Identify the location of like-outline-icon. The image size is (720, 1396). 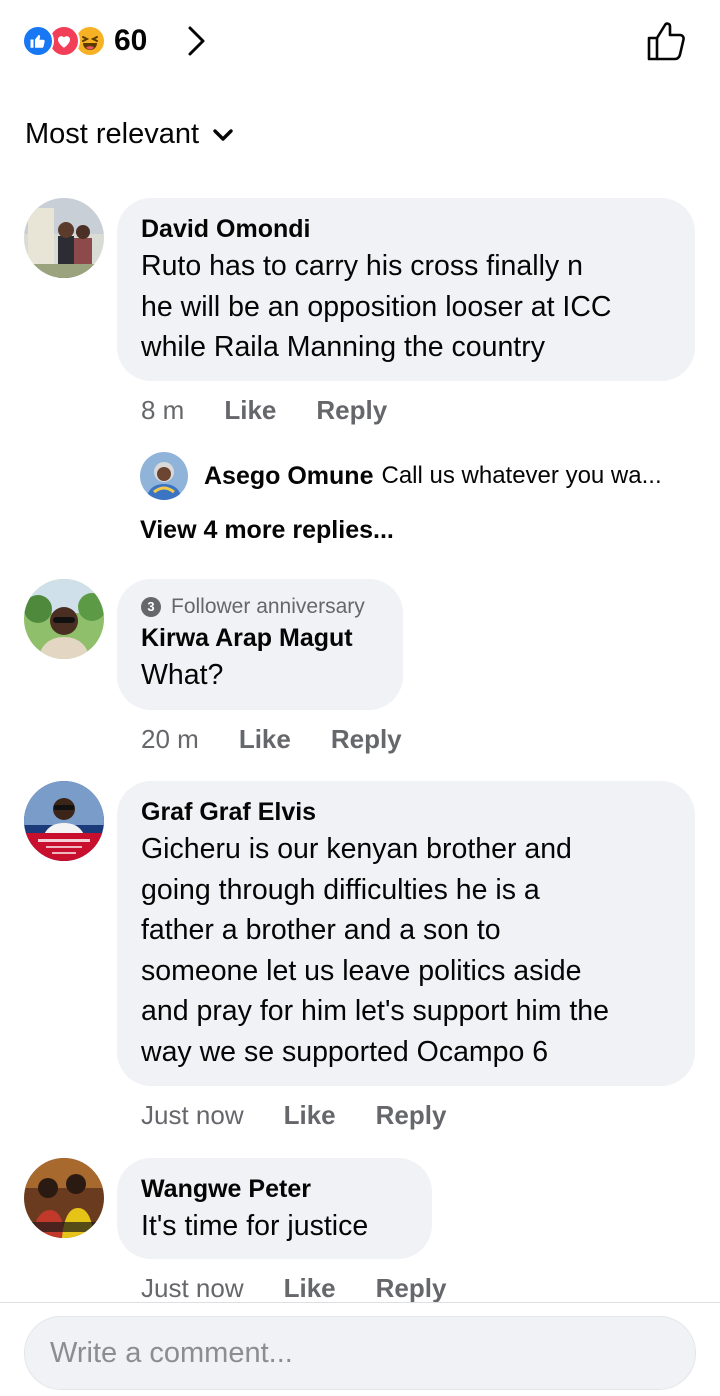
(666, 41).